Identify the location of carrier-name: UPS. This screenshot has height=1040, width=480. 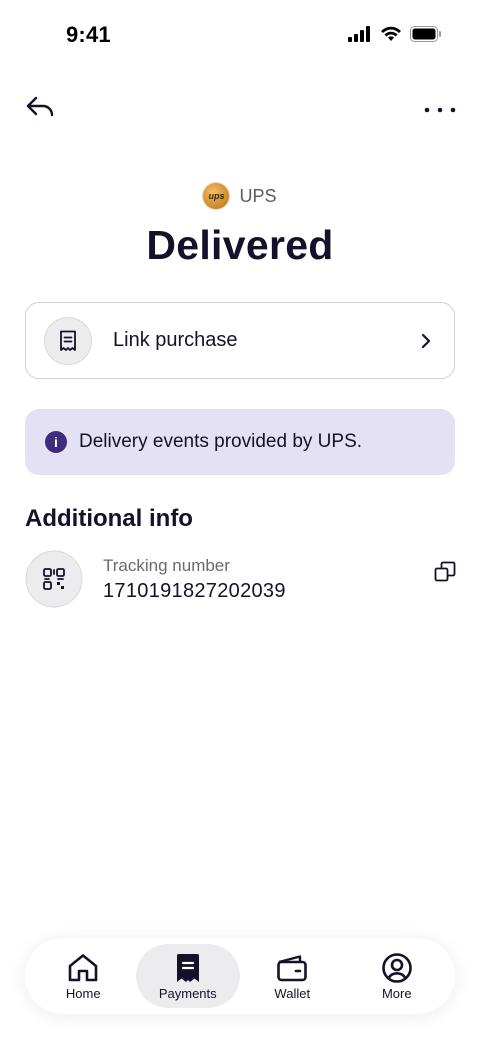
(258, 195).